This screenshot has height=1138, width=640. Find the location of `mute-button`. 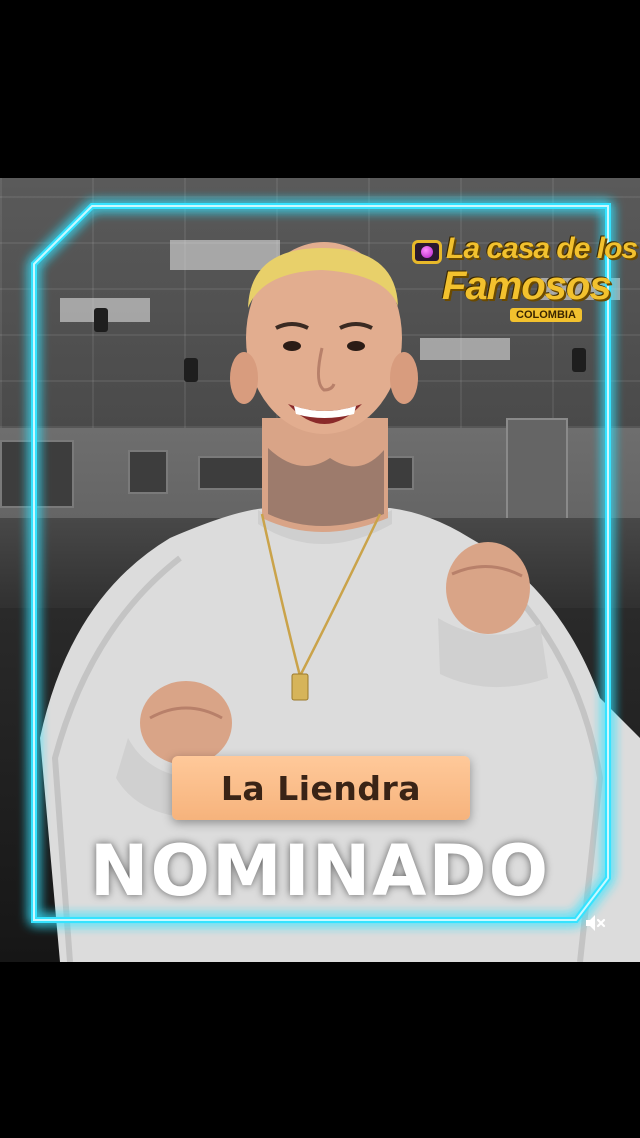

mute-button is located at coordinates (595, 923).